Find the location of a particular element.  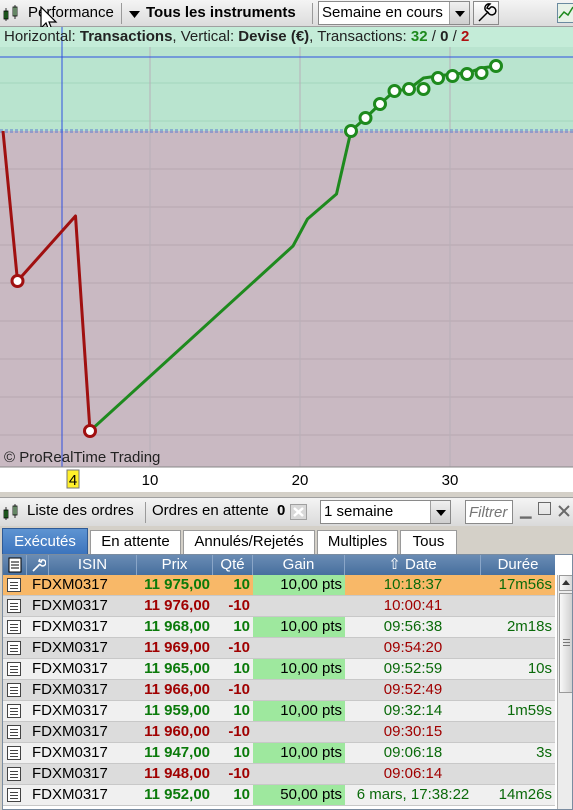

pending-orders-label: Ordres en attente is located at coordinates (210, 510).